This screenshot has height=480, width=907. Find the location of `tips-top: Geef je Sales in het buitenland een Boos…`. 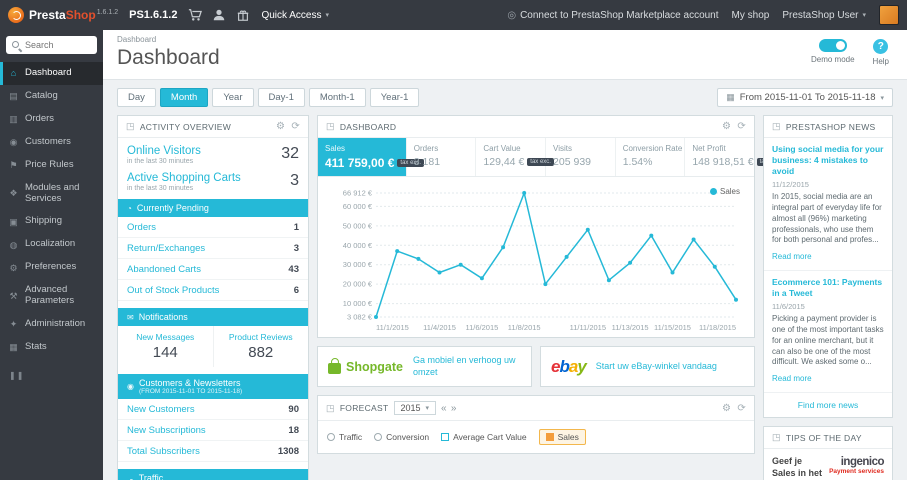

tips-top: Geef je Sales in het buitenland een Boos… is located at coordinates (828, 468).